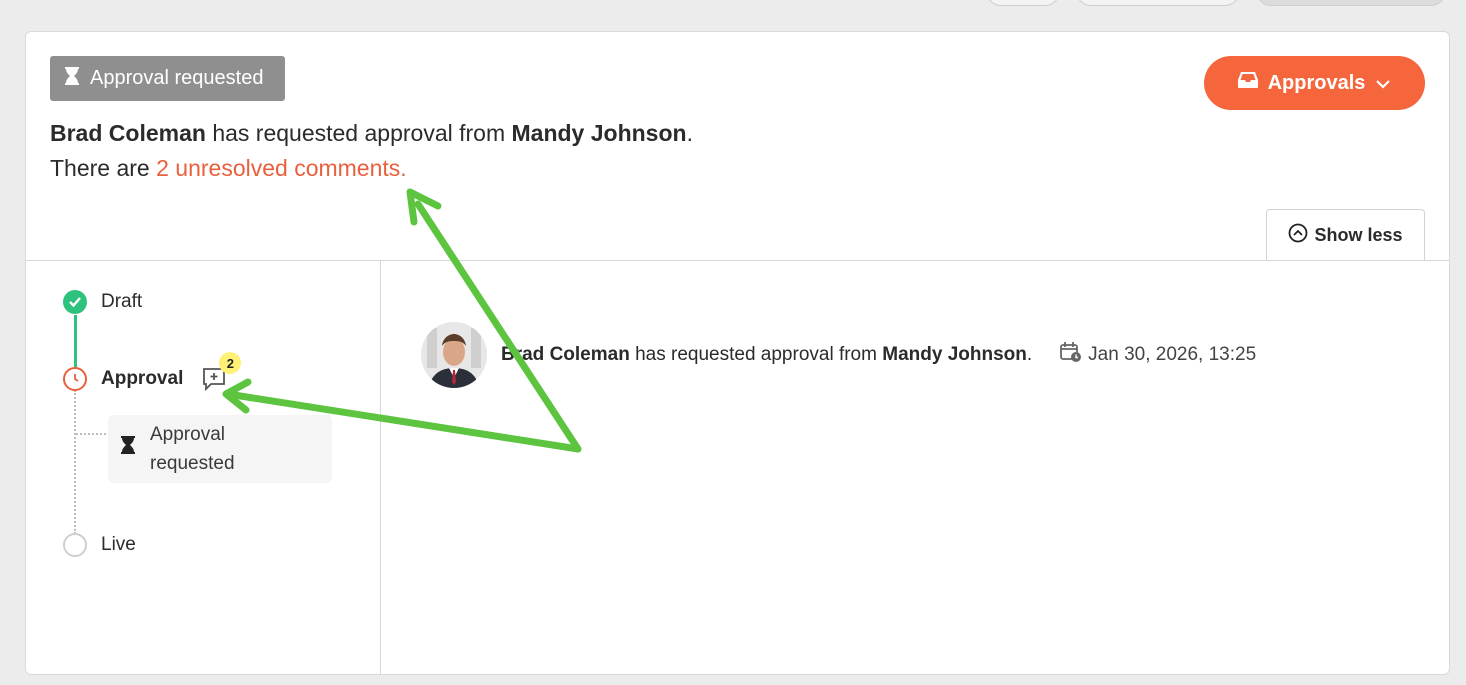 This screenshot has height=685, width=1466. I want to click on step-draft: Draft, so click(102, 302).